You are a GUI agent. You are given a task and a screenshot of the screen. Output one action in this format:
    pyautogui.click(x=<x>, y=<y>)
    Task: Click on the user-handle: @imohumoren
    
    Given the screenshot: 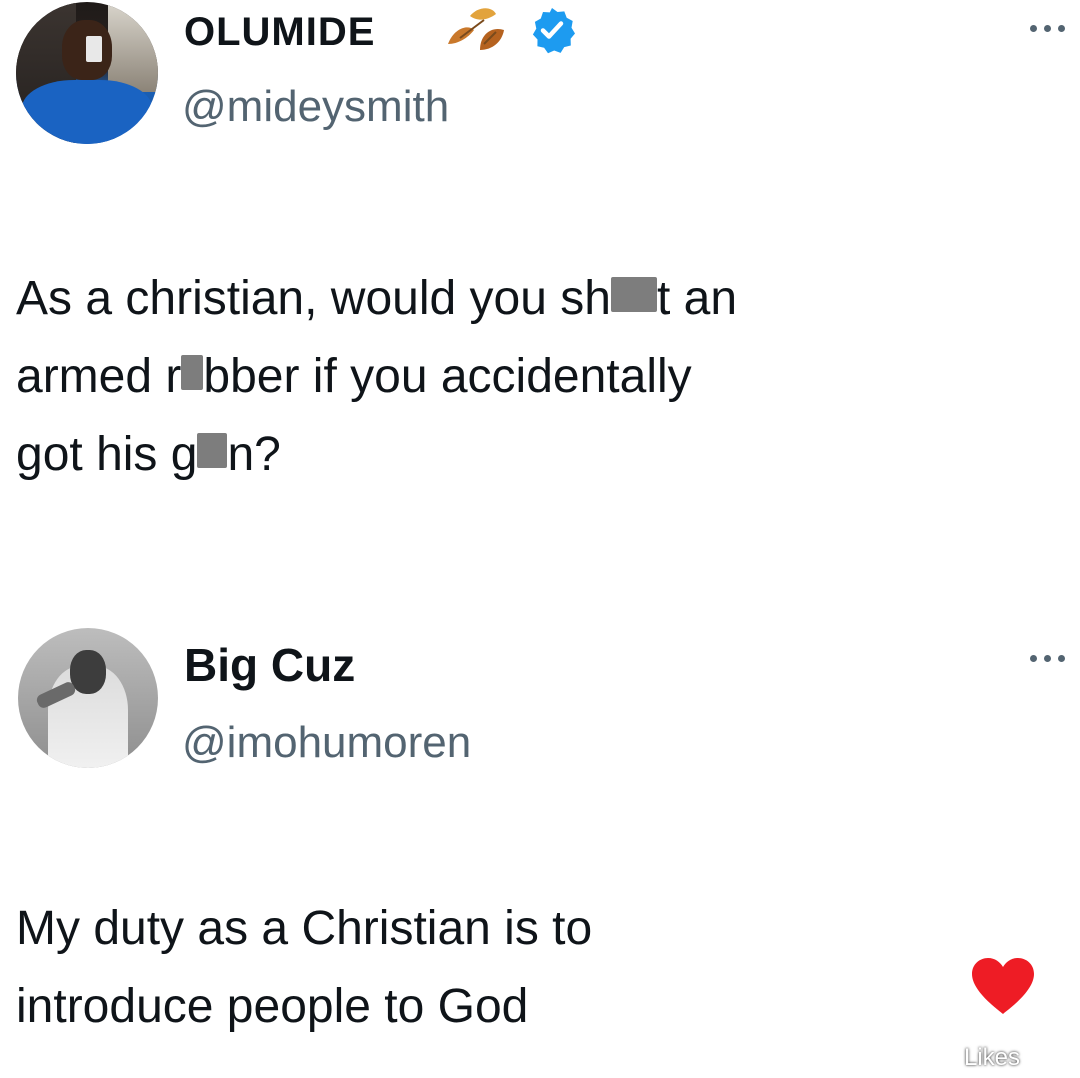 What is the action you would take?
    pyautogui.click(x=326, y=743)
    